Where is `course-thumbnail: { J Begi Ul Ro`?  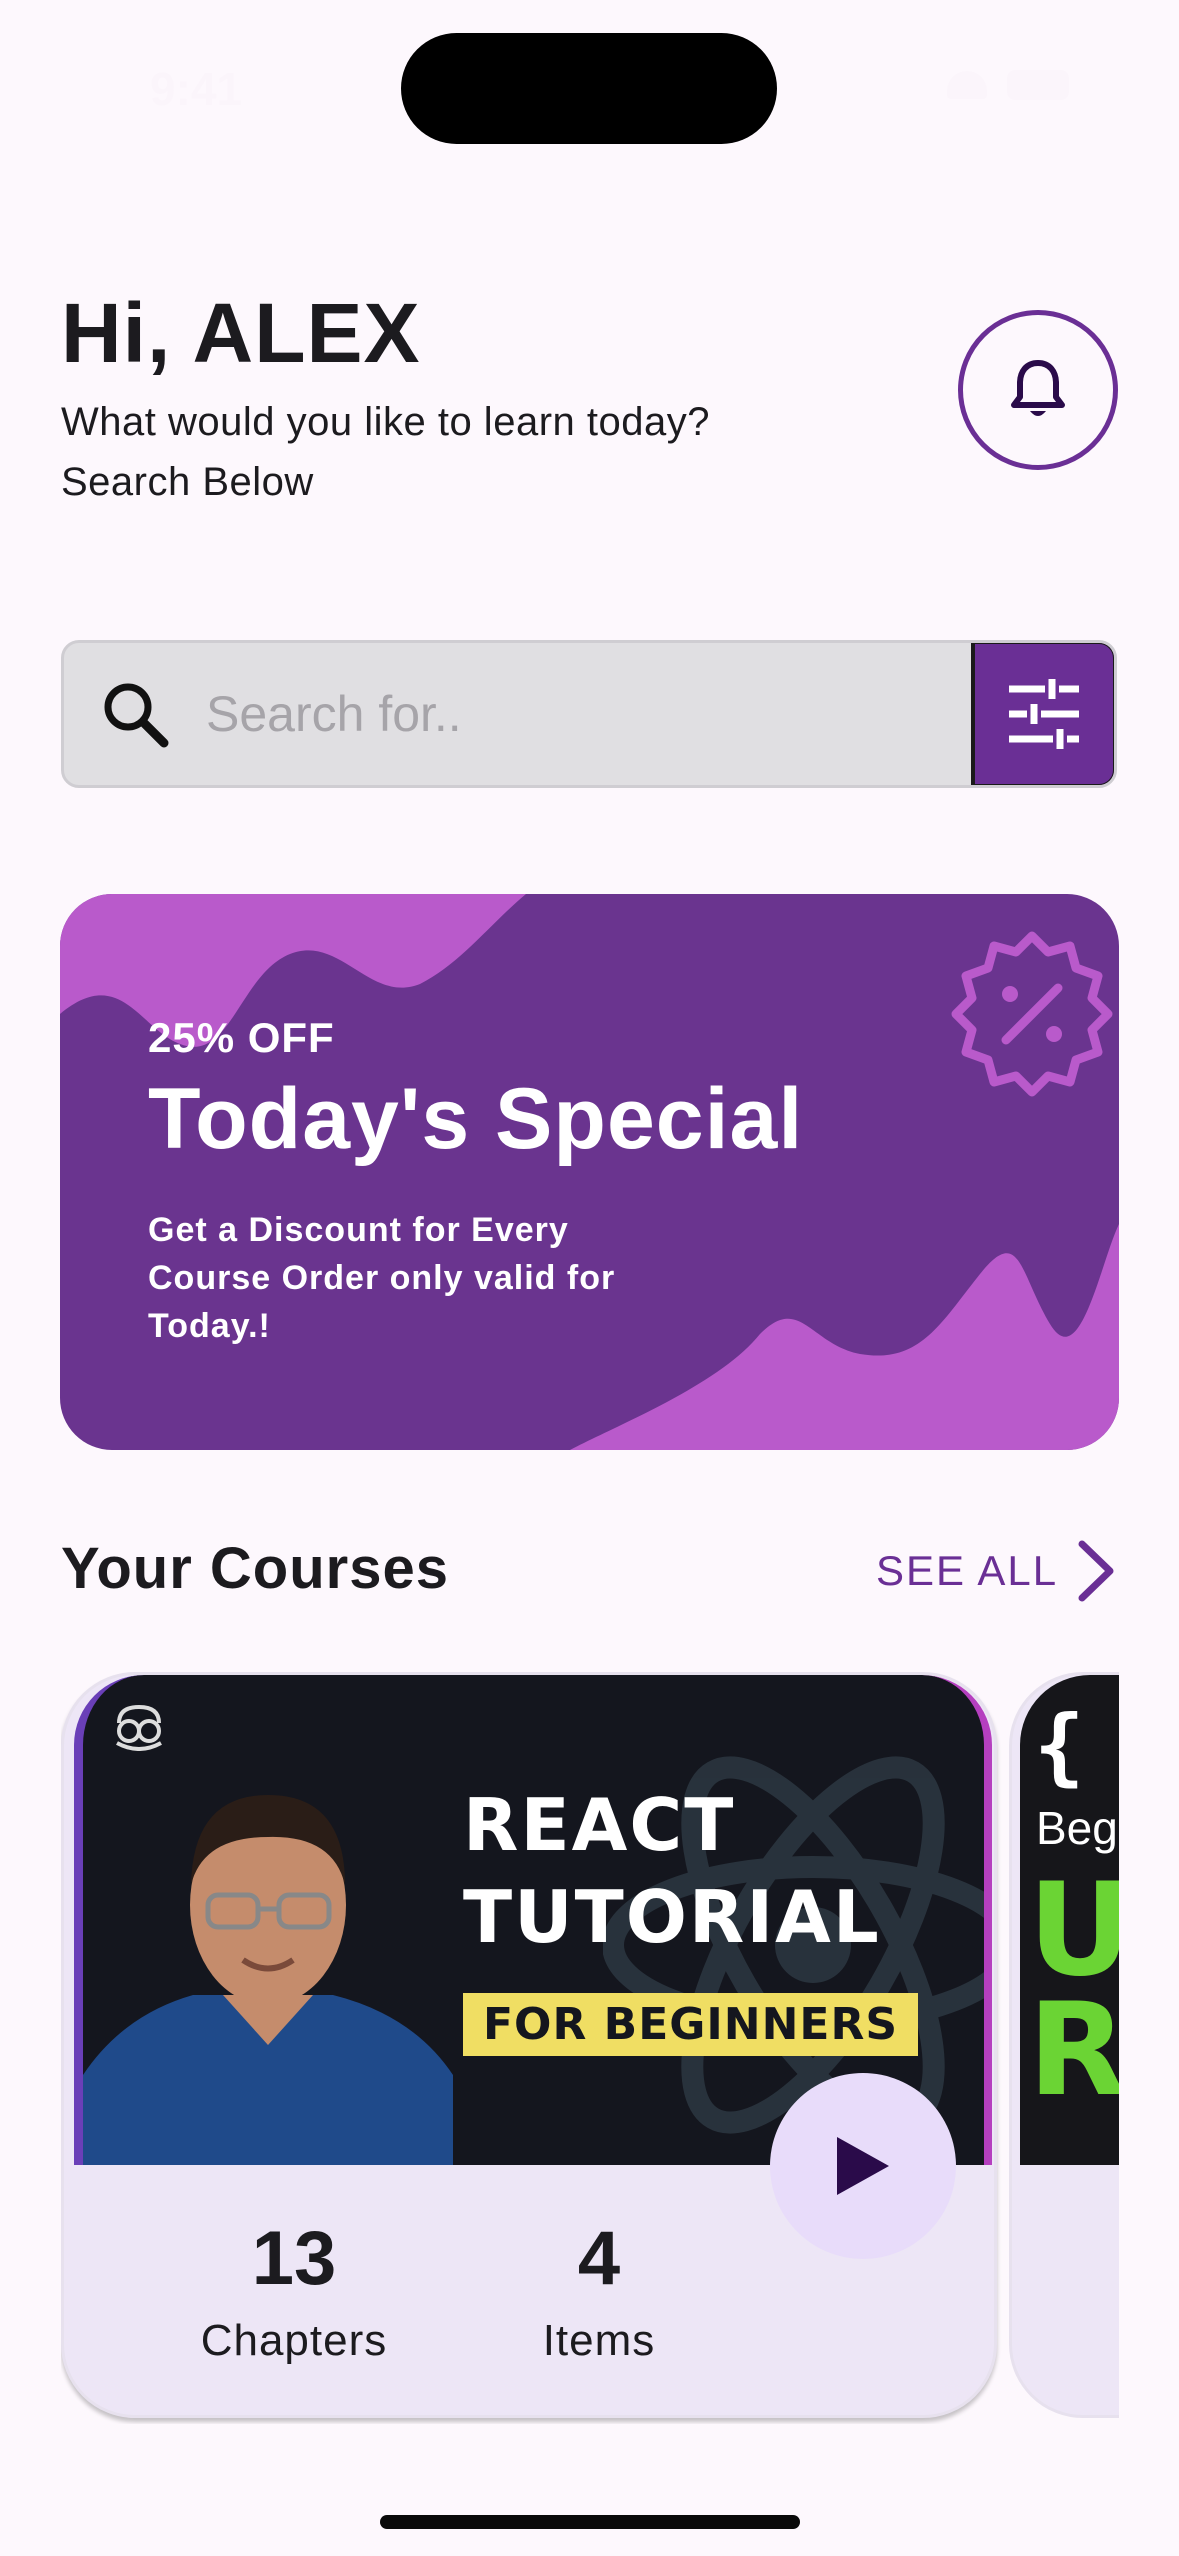
course-thumbnail: { J Begi Ul Ro is located at coordinates (1069, 1920).